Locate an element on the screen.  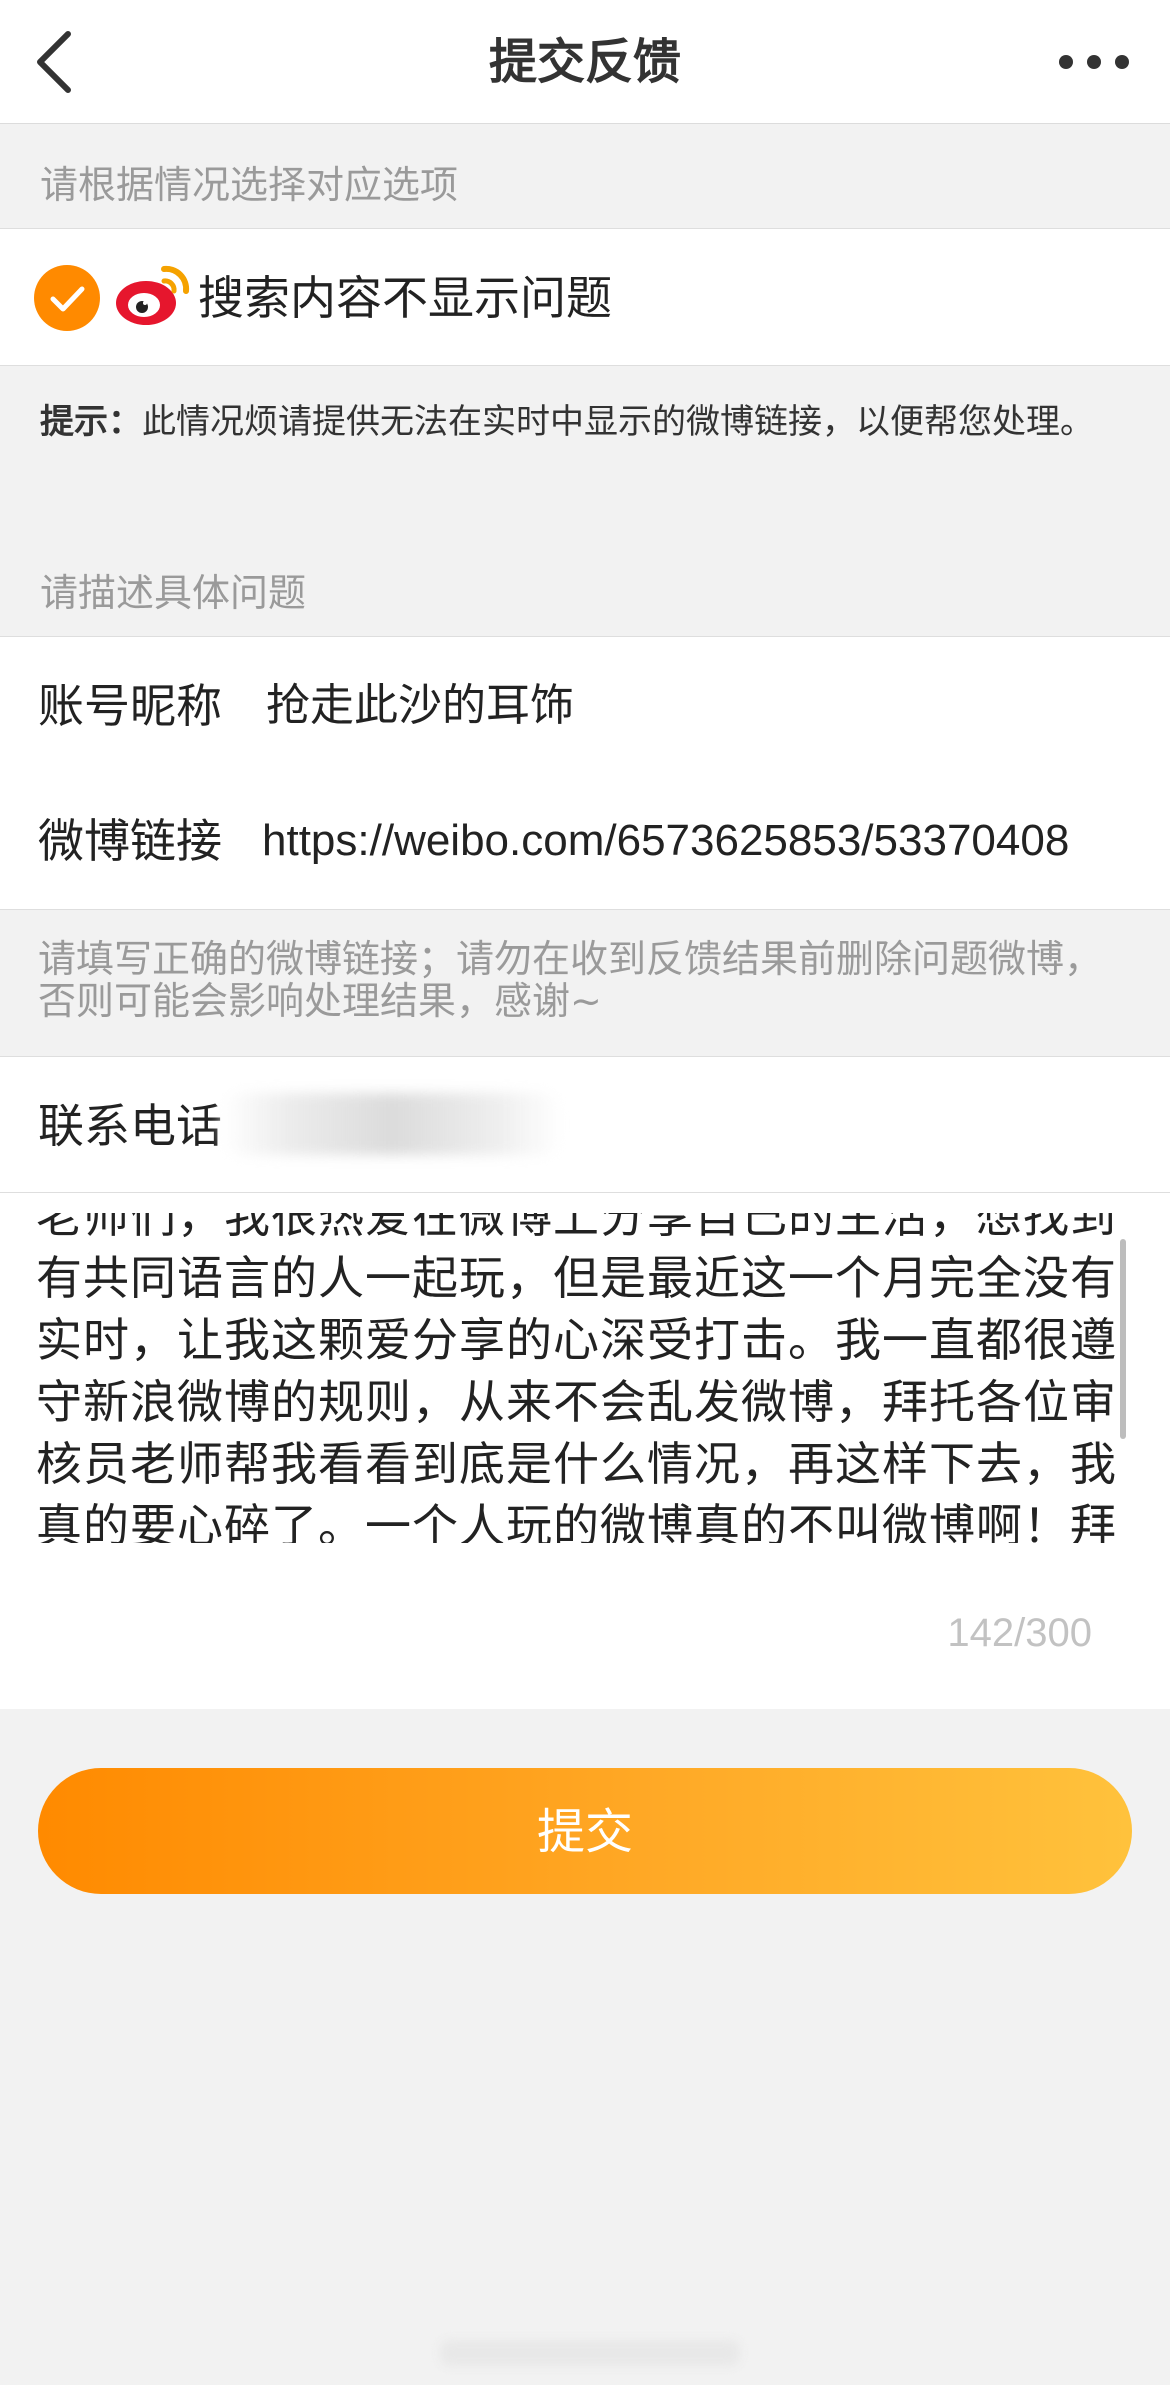
submit-button: 提交 is located at coordinates (585, 1831).